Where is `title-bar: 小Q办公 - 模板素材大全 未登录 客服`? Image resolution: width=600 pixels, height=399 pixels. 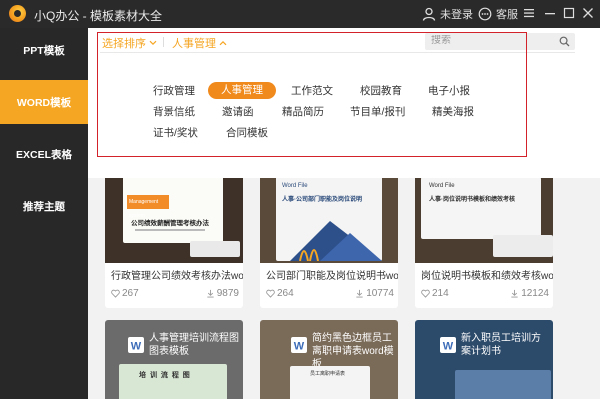
title-bar: 小Q办公 - 模板素材大全 未登录 客服 is located at coordinates (300, 14).